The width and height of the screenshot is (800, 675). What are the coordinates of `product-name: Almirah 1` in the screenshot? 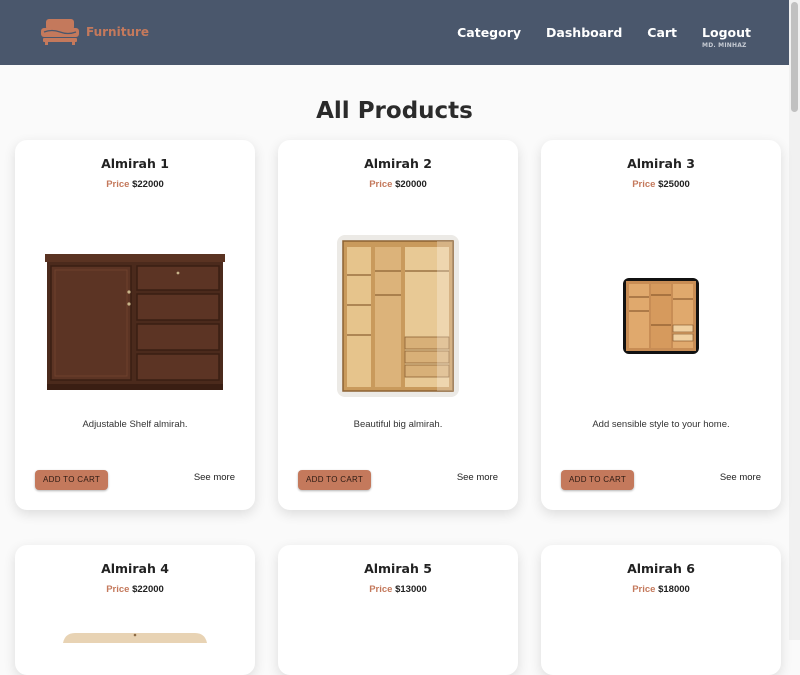 It's located at (135, 163).